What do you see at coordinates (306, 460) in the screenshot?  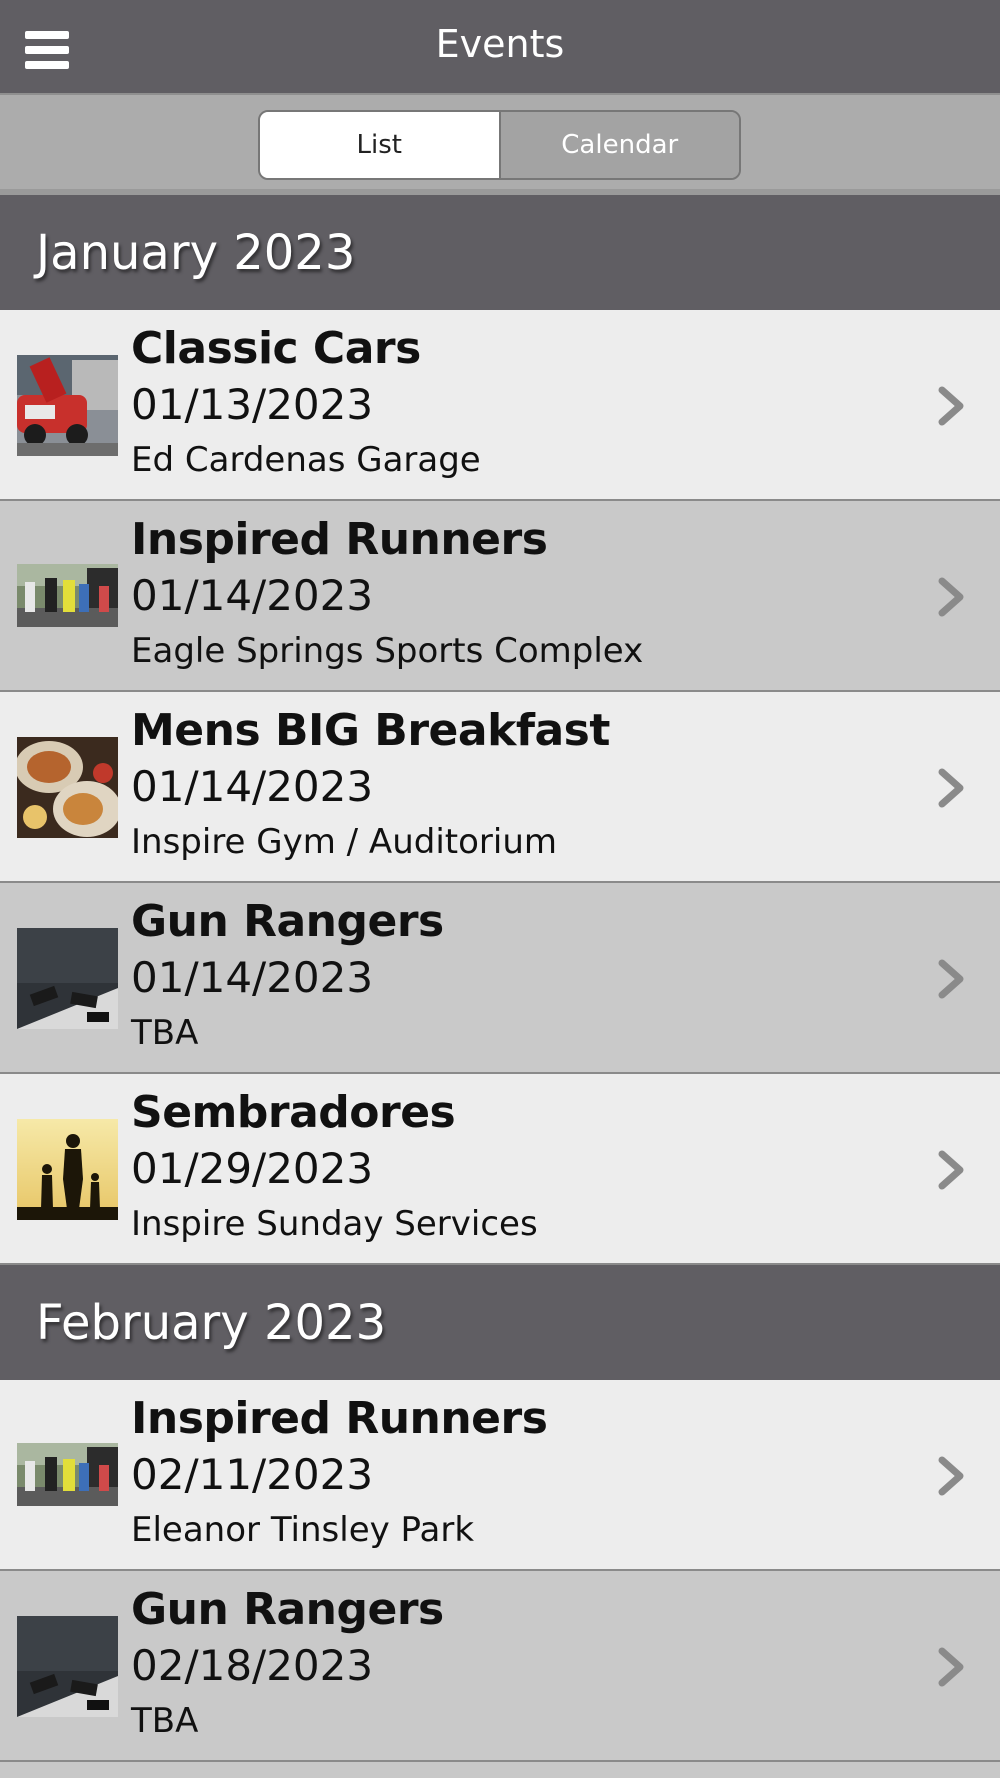 I see `event-location: Ed Cardenas Garage` at bounding box center [306, 460].